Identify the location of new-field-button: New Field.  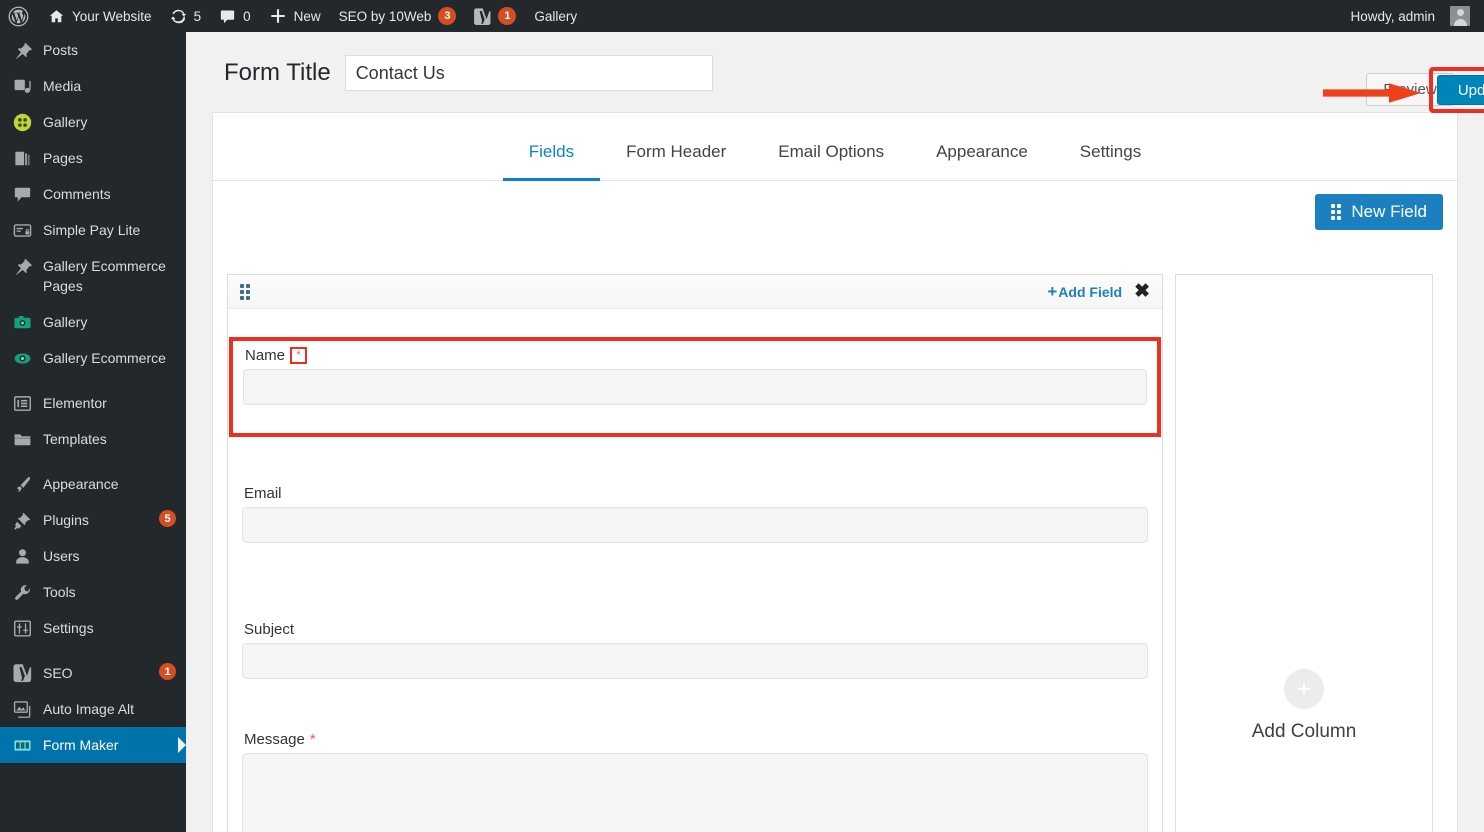
(1379, 212).